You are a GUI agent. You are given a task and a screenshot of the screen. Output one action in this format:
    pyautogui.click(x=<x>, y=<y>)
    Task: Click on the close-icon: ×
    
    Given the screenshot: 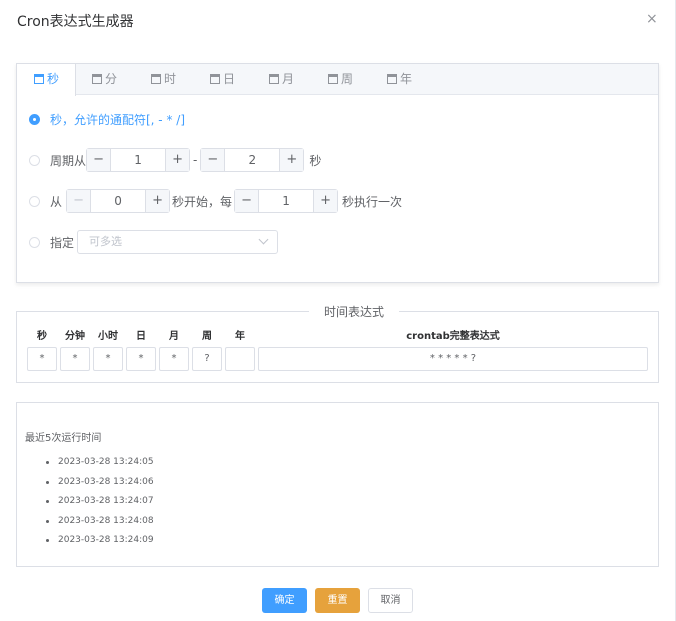 What is the action you would take?
    pyautogui.click(x=652, y=19)
    